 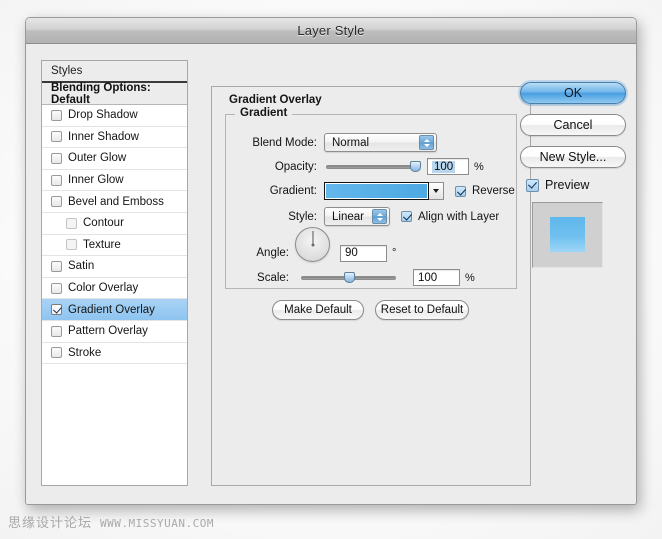 What do you see at coordinates (415, 166) in the screenshot?
I see `opacity-slider-thumb` at bounding box center [415, 166].